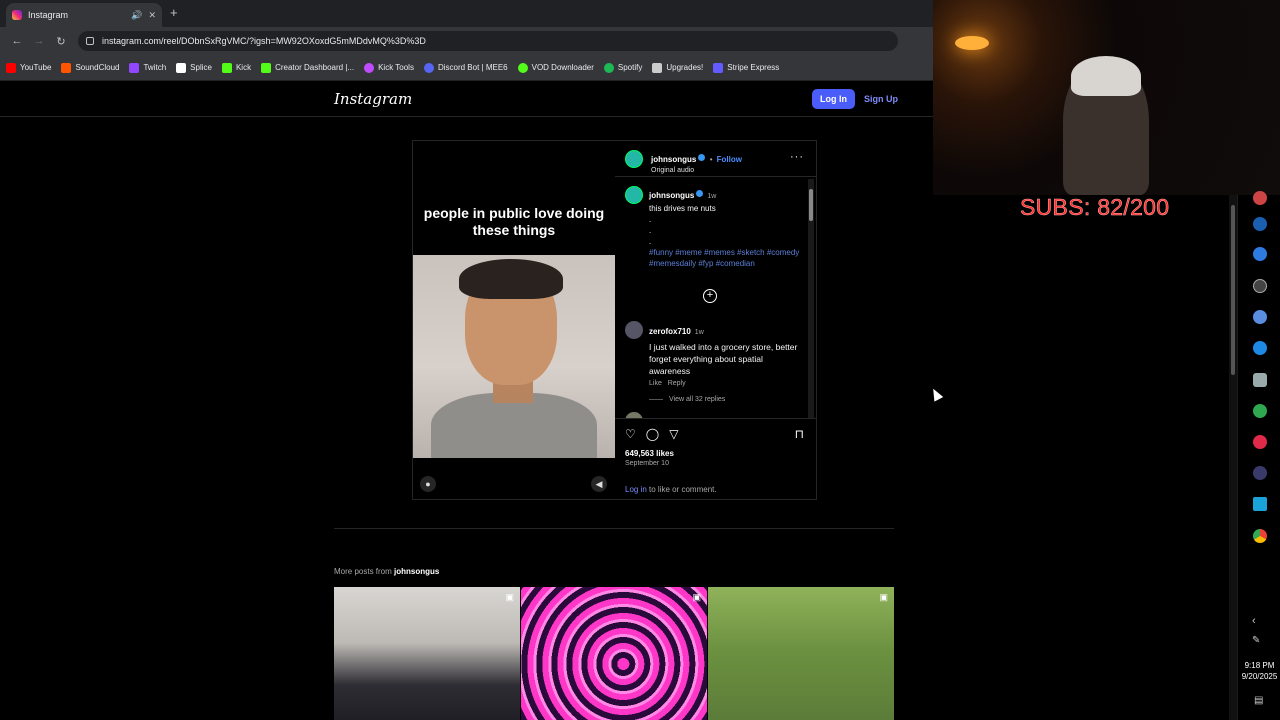  What do you see at coordinates (1106, 76) in the screenshot?
I see `streamer-beanie` at bounding box center [1106, 76].